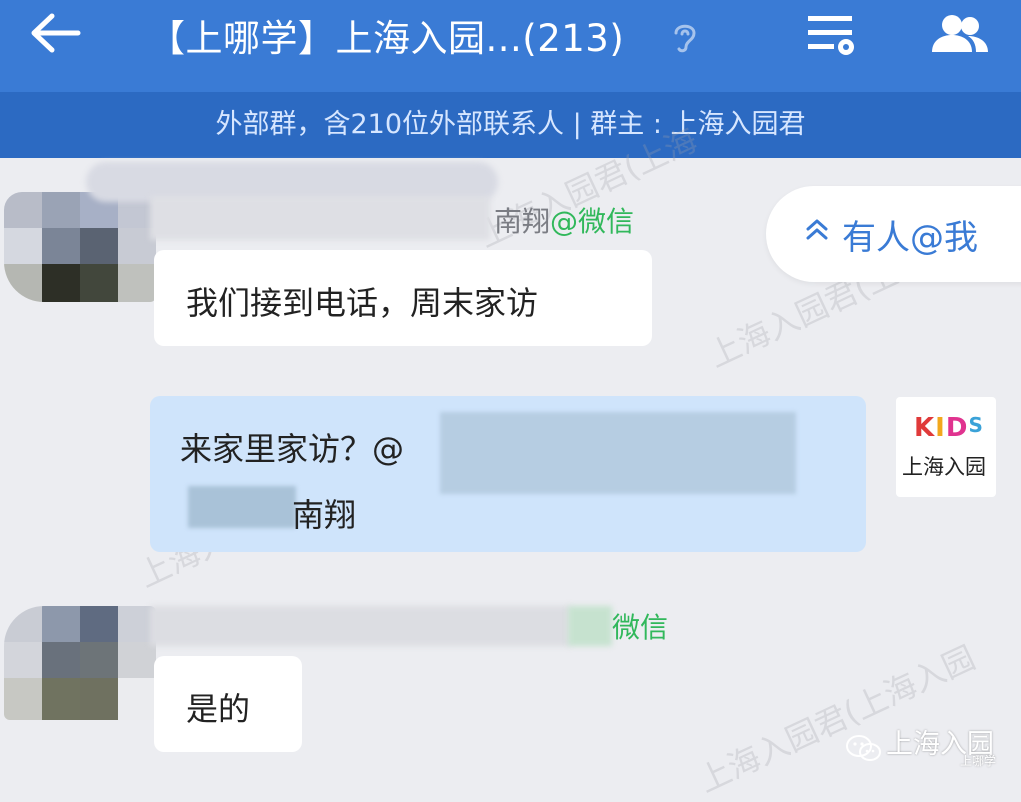  I want to click on sender-name: 微信, so click(640, 627).